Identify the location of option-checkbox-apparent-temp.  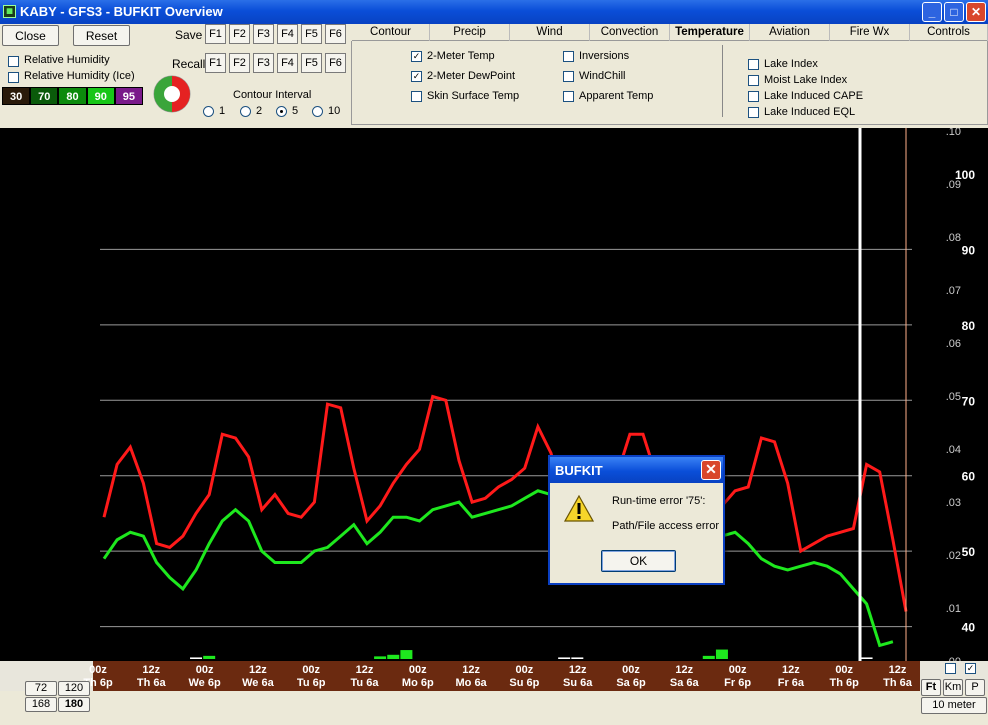
(568, 96).